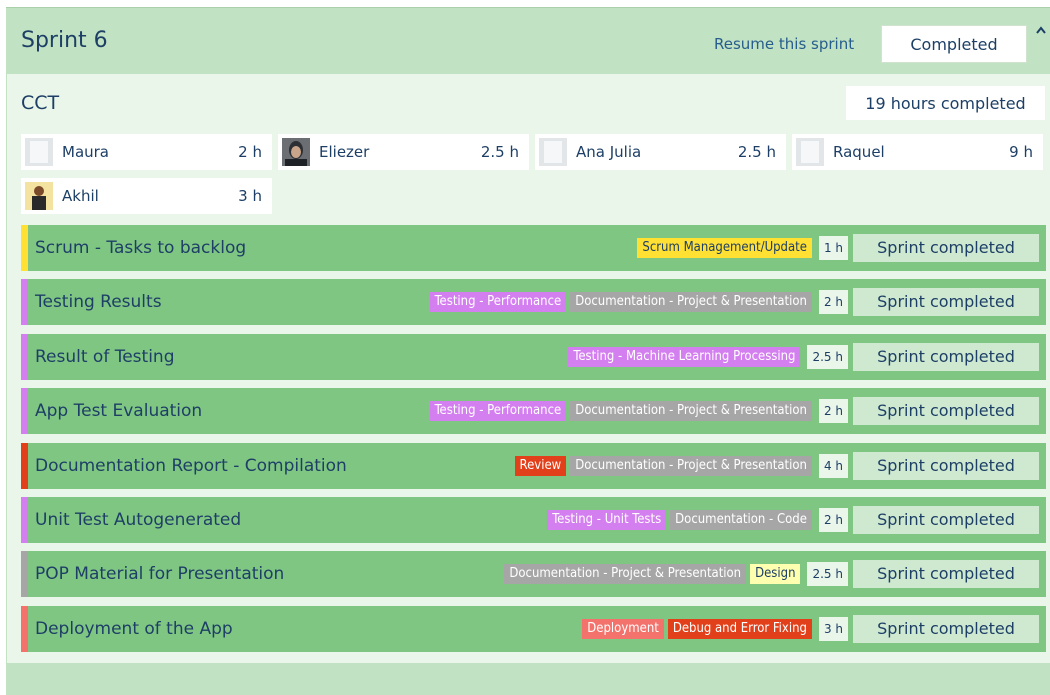 Image resolution: width=1050 pixels, height=695 pixels. What do you see at coordinates (138, 520) in the screenshot?
I see `task-title: Unit Test Autogenerated` at bounding box center [138, 520].